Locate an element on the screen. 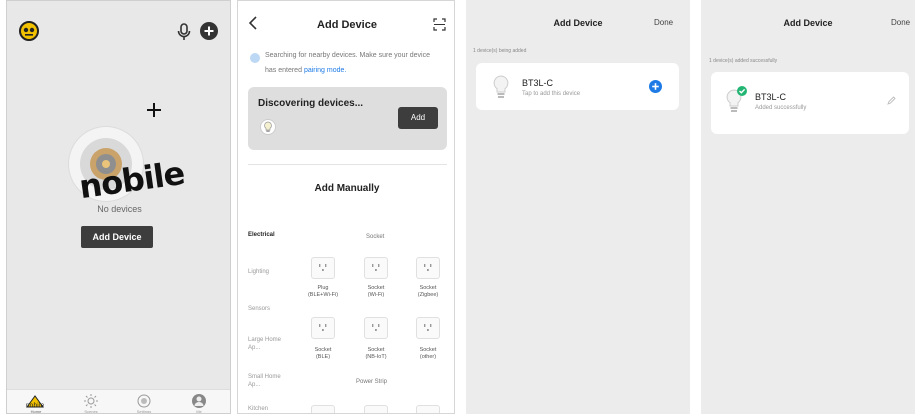  nav-label: Settings is located at coordinates (144, 411).